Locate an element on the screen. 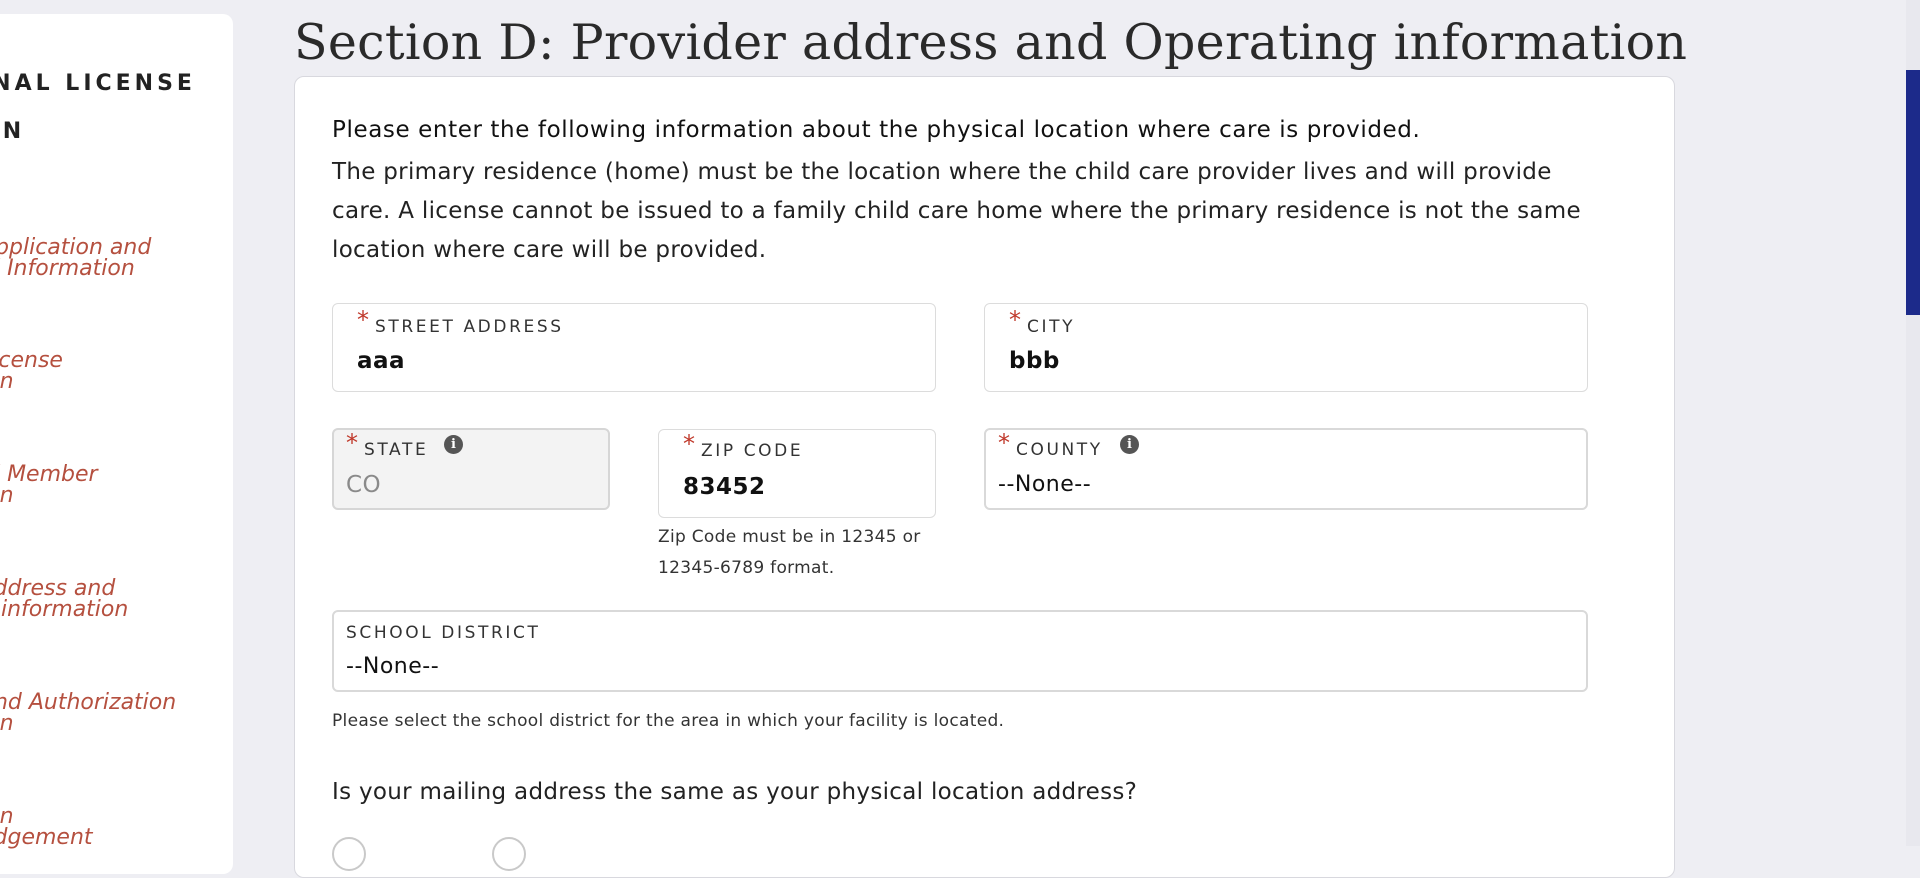  sidebar-item-section-a: A Application and ld Information is located at coordinates (76, 242).